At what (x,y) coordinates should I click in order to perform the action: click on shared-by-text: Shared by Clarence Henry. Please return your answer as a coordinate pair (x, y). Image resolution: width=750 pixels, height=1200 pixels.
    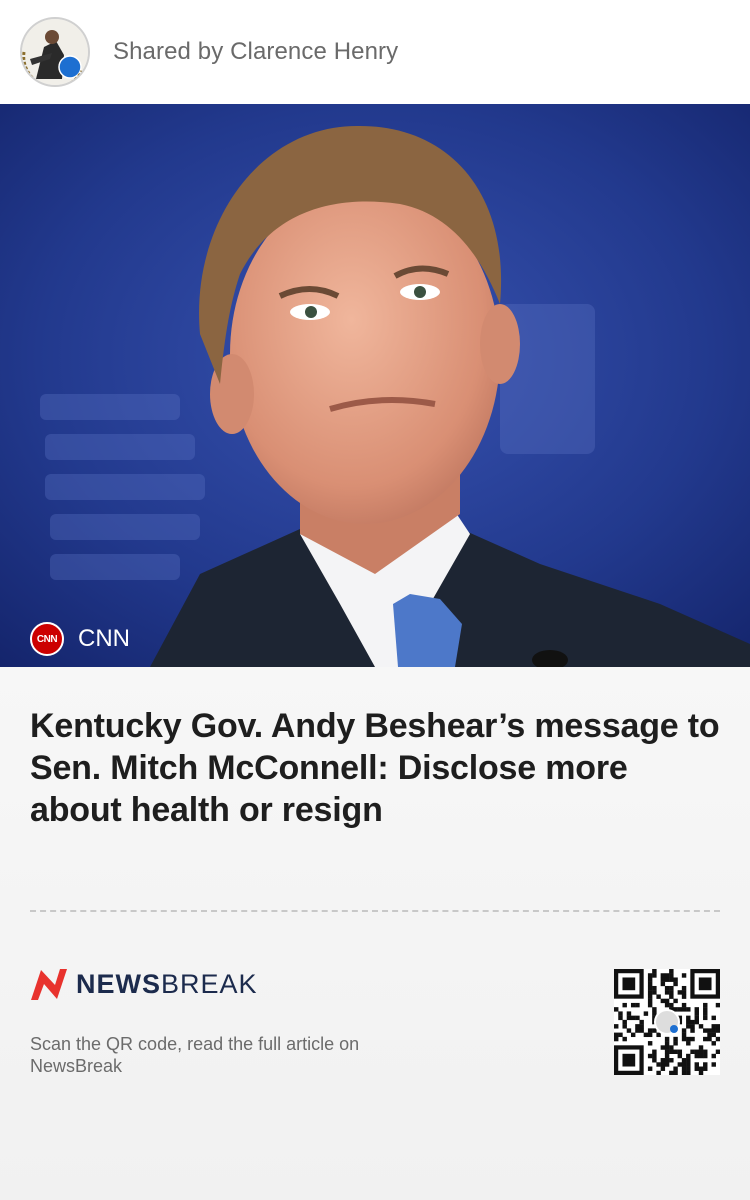
    Looking at the image, I should click on (256, 51).